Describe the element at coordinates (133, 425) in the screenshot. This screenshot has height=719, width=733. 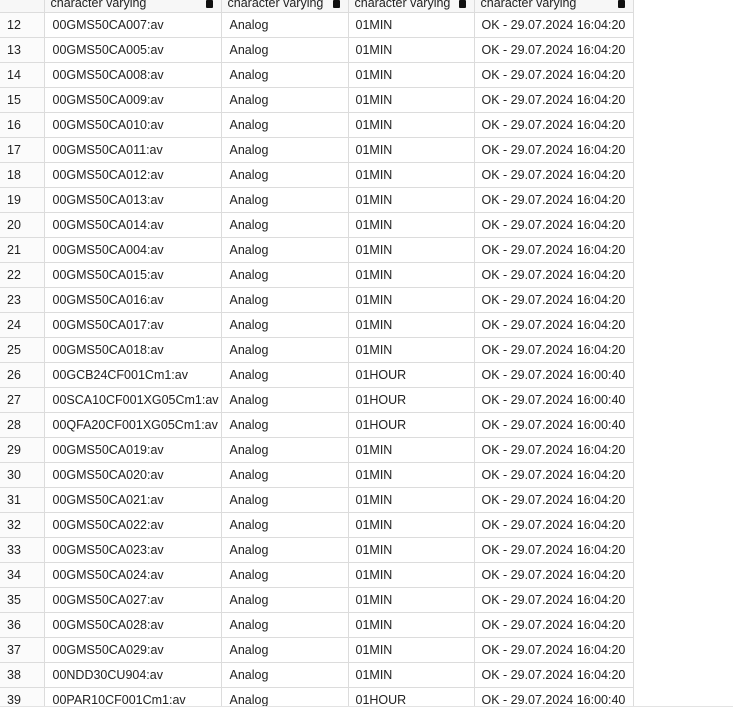
I see `cell-name: 00QFA20CF001XG05Cm1:av` at that location.